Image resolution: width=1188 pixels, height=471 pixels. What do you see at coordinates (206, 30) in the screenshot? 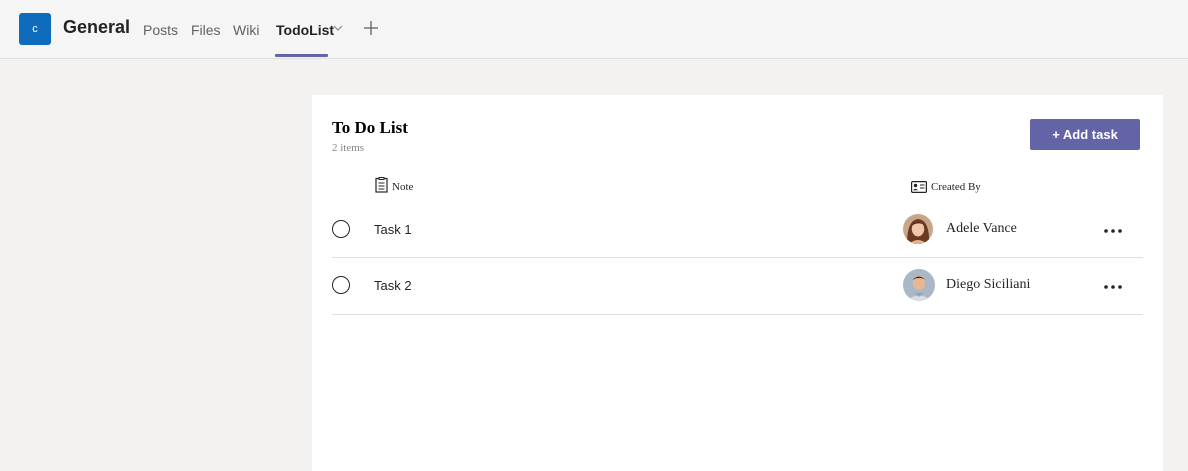
I see `tab-files: Files` at bounding box center [206, 30].